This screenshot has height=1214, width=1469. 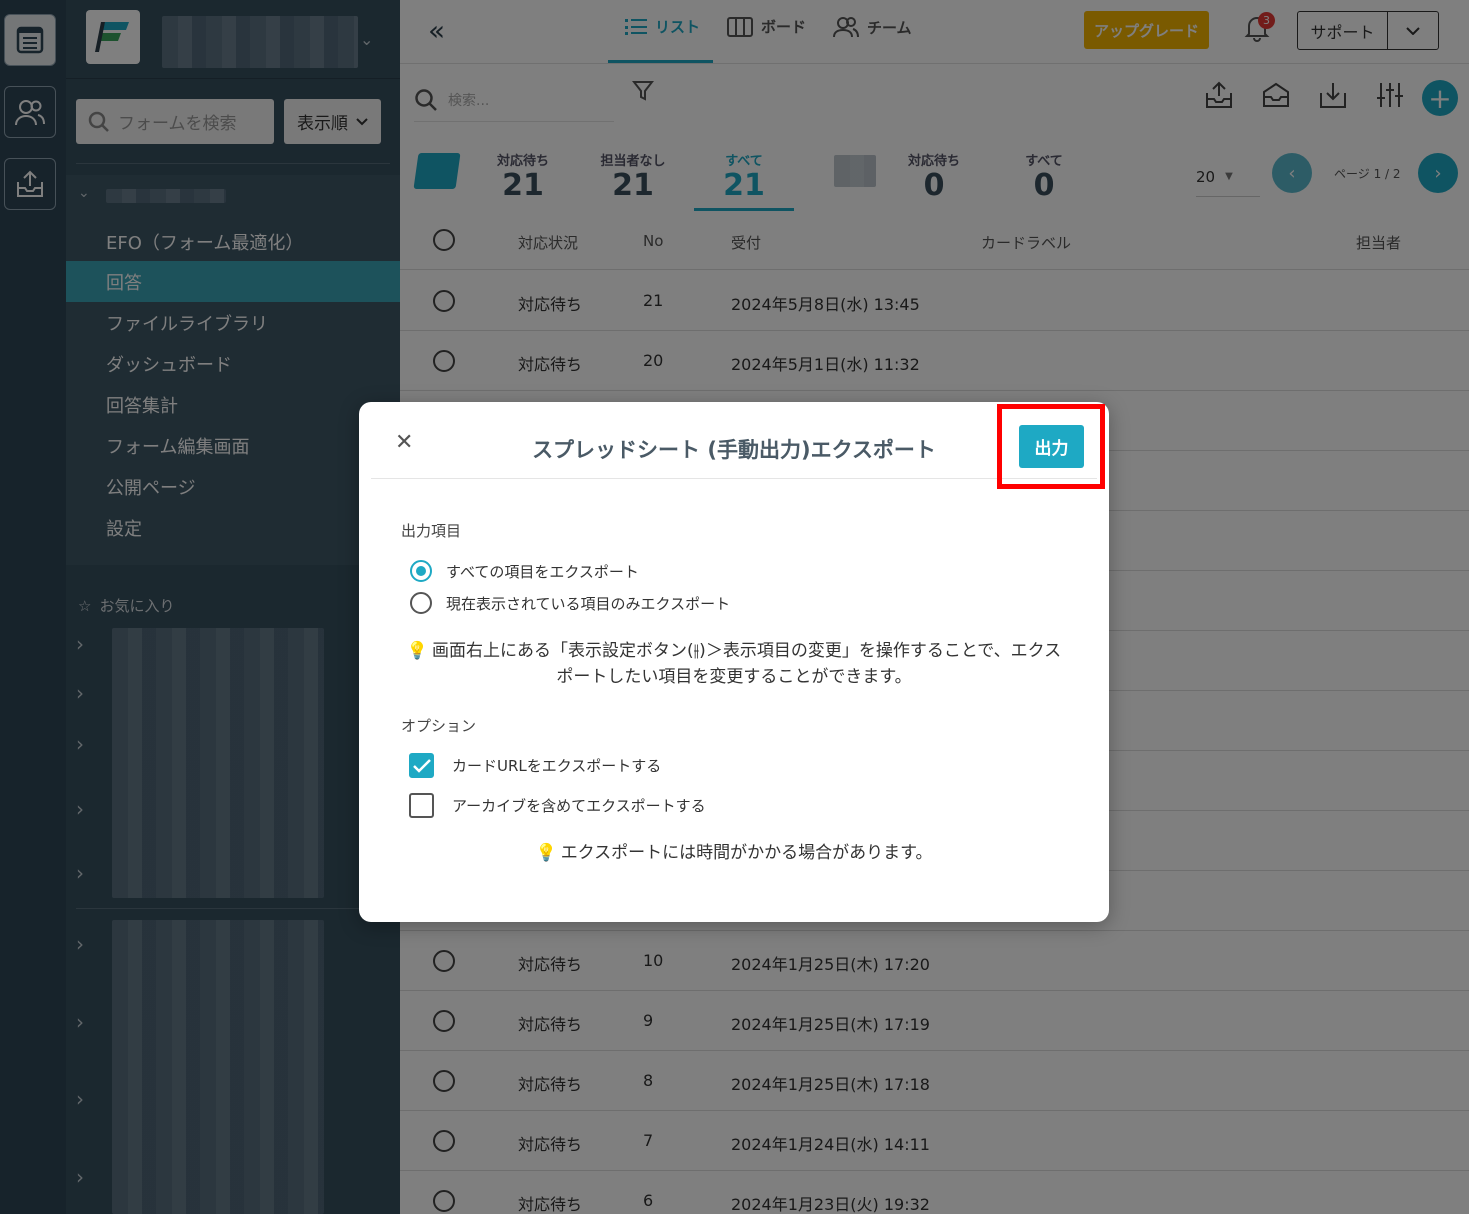 What do you see at coordinates (439, 726) in the screenshot?
I see `section-options: オプション` at bounding box center [439, 726].